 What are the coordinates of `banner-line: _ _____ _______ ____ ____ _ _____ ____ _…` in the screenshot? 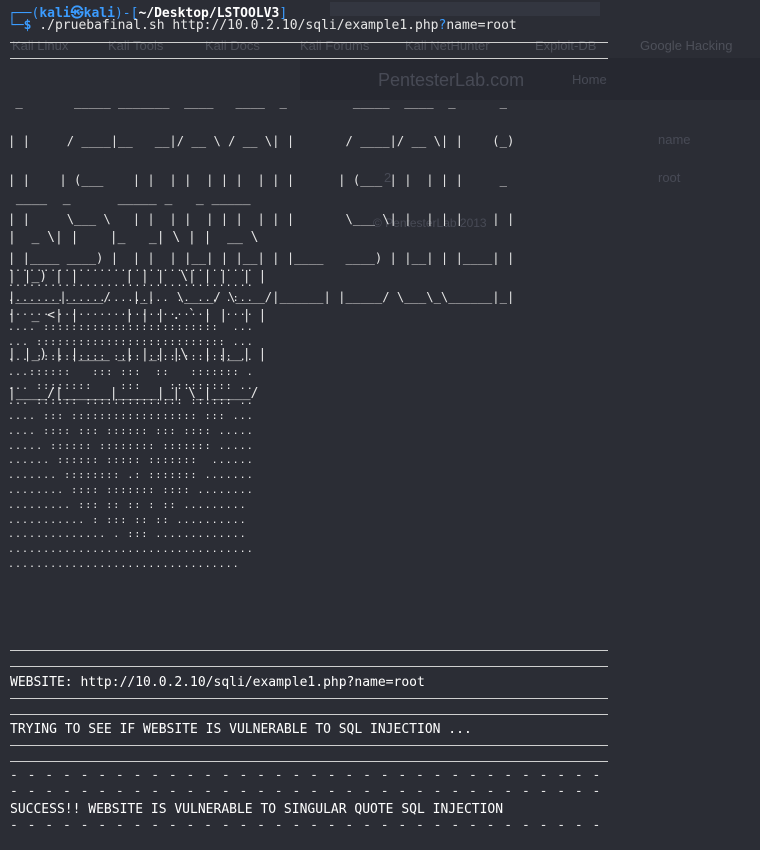 It's located at (261, 102).